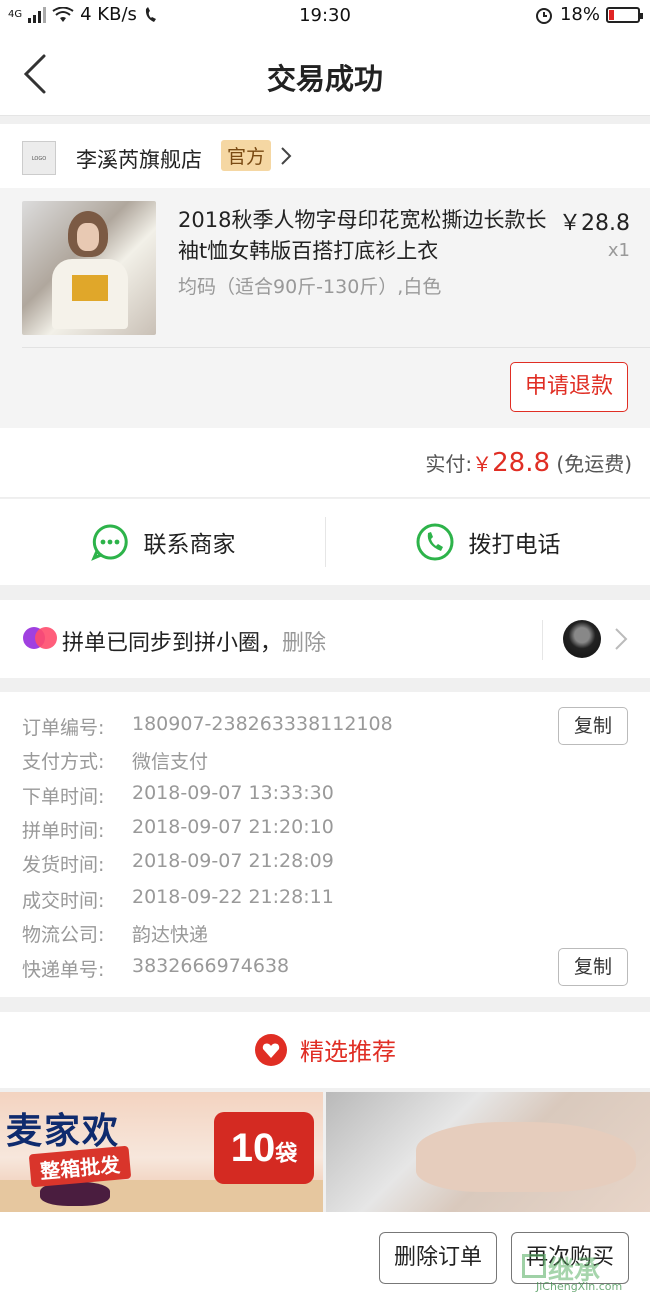 The height and width of the screenshot is (1300, 650). Describe the element at coordinates (542, 640) in the screenshot. I see `sync-separator` at that location.